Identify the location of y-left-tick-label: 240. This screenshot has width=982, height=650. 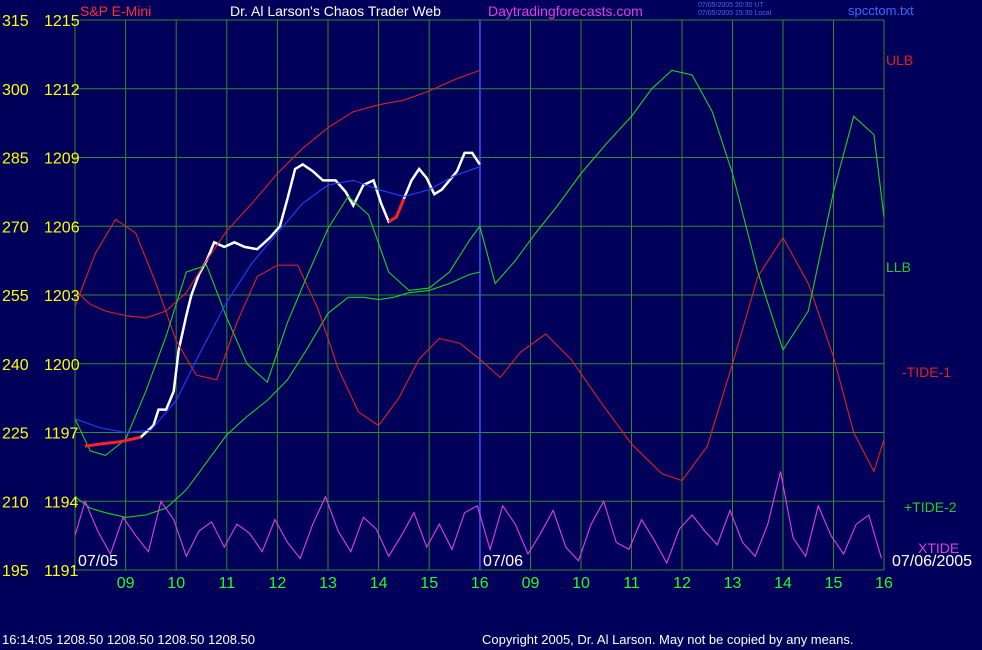
(15, 365).